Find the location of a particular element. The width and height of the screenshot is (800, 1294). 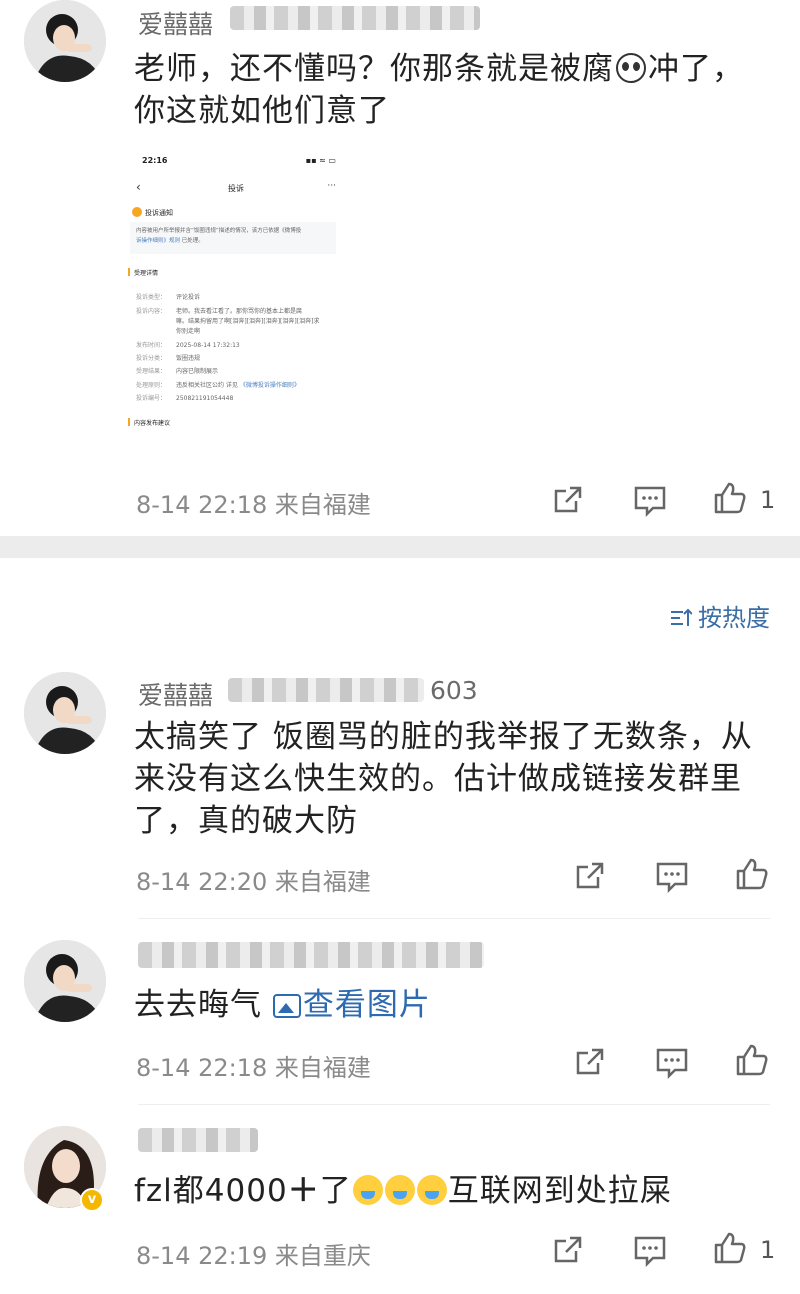

comment-meta: 8-14 22:20 来自福建 is located at coordinates (253, 879).